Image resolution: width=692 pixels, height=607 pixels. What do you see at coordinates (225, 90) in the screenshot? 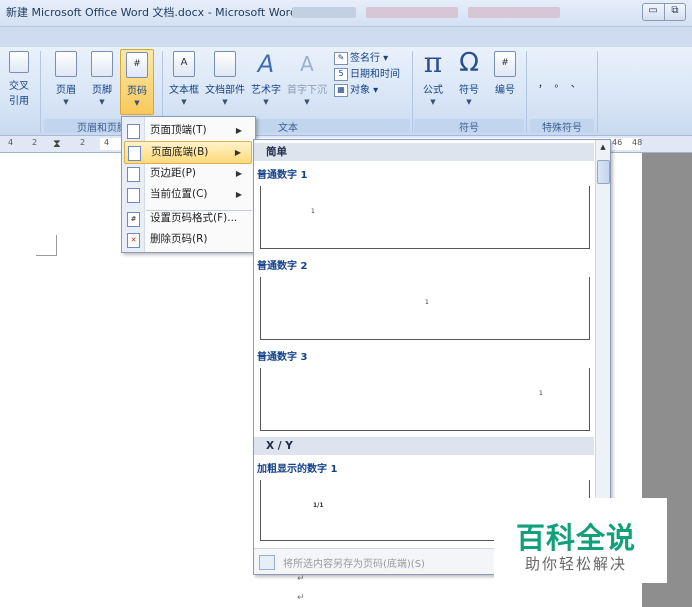
I see `quick-parts-label: 文档部件` at bounding box center [225, 90].